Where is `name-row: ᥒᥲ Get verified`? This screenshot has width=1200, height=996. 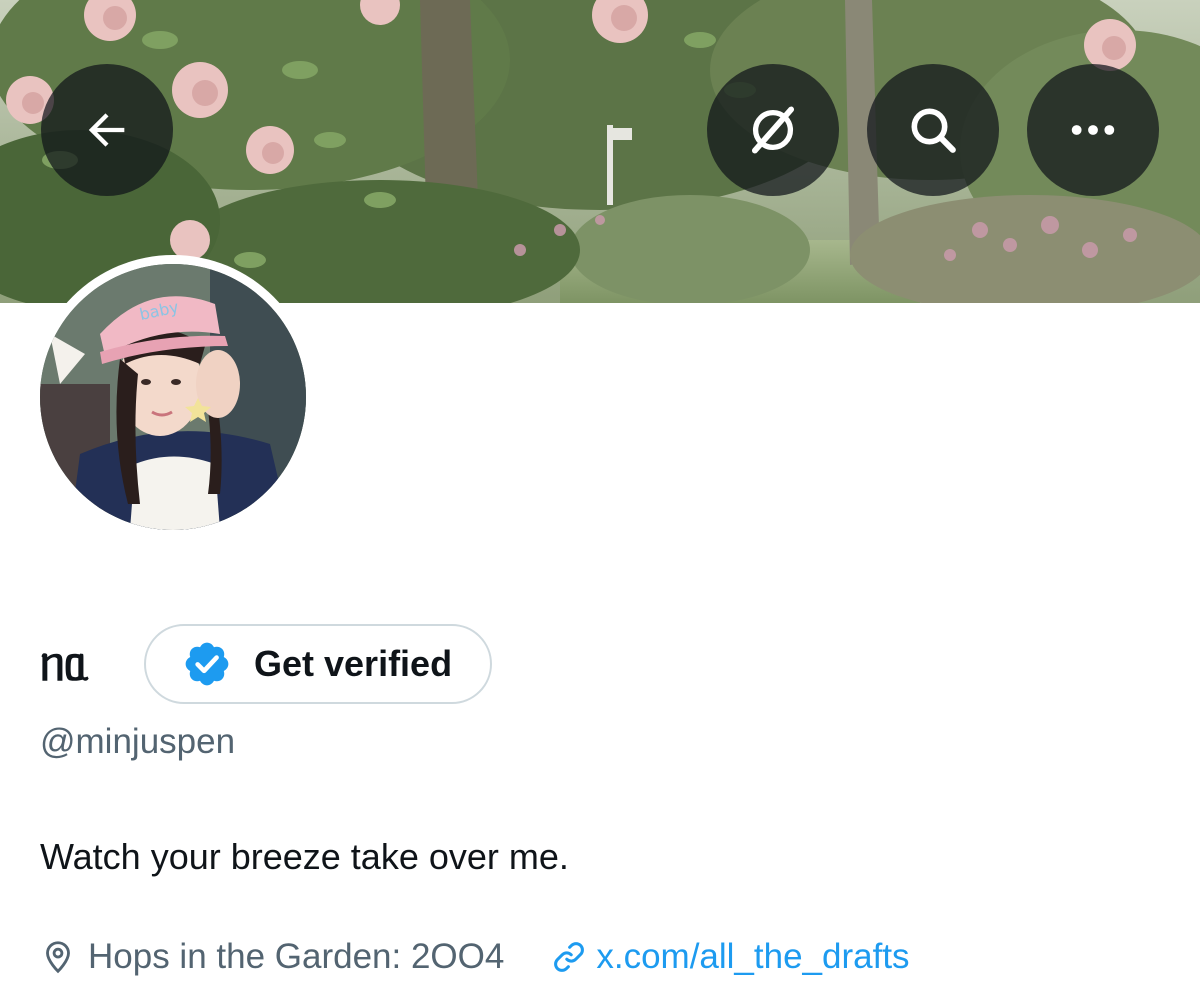 name-row: ᥒᥲ Get verified is located at coordinates (266, 664).